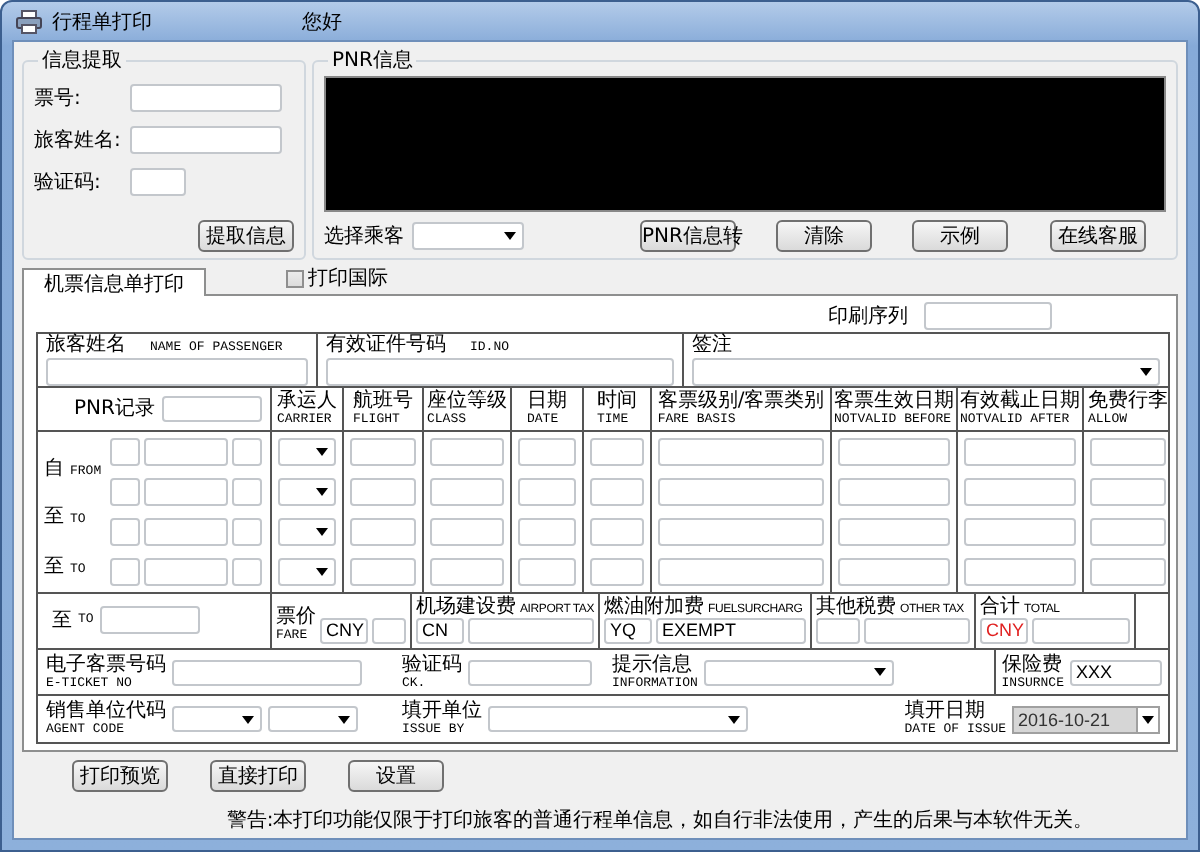 The image size is (1200, 852). What do you see at coordinates (440, 631) in the screenshot?
I see `currency-field: CN` at bounding box center [440, 631].